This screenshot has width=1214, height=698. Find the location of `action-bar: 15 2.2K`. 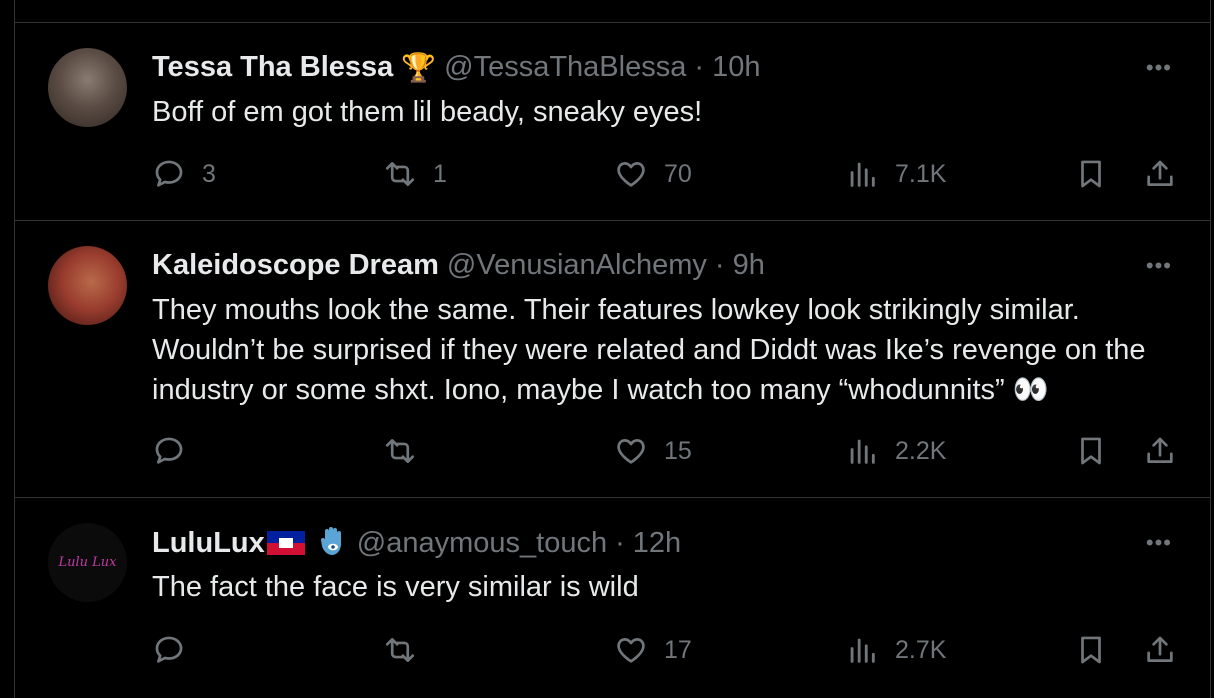

action-bar: 15 2.2K is located at coordinates (663, 454).